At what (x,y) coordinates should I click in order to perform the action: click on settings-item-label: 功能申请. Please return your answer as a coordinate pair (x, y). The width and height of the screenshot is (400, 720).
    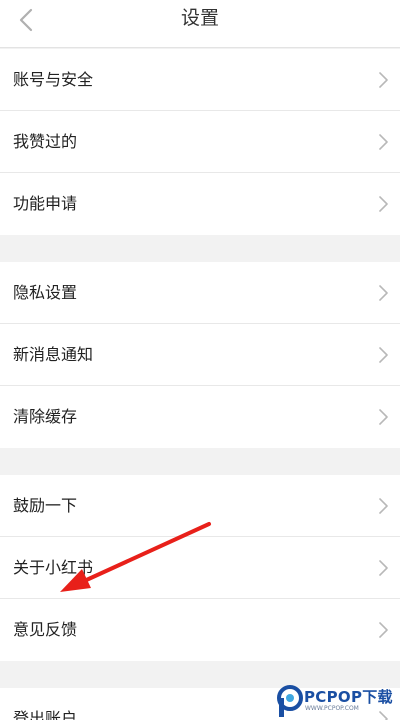
    Looking at the image, I should click on (45, 203).